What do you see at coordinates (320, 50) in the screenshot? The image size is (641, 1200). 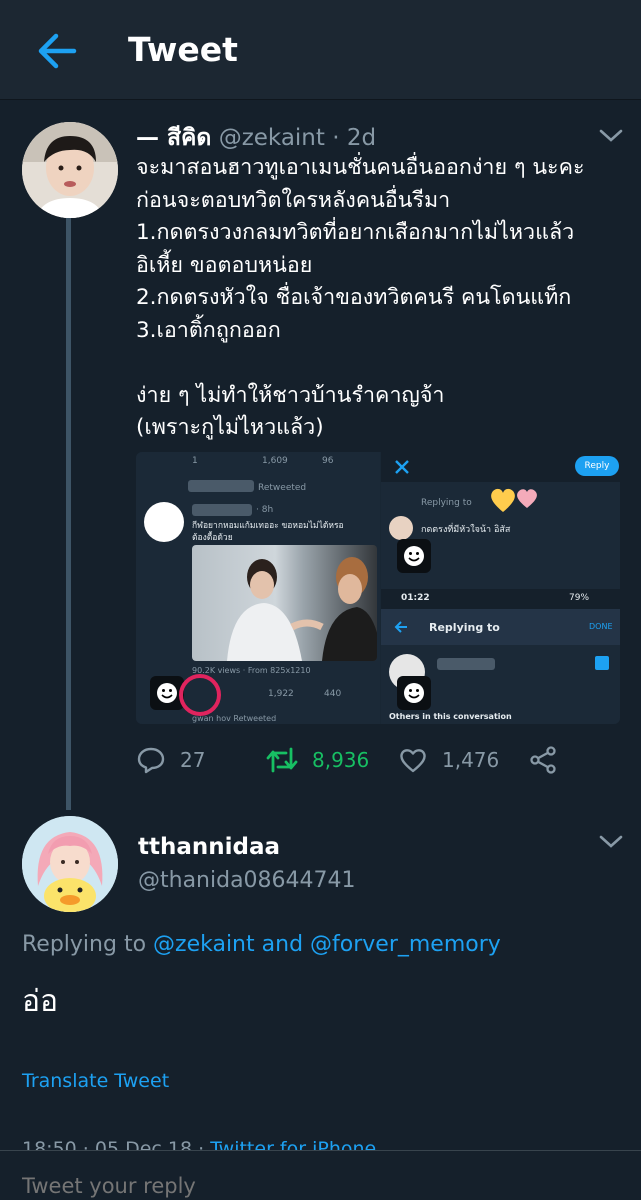 I see `top-navigation-bar: Tweet` at bounding box center [320, 50].